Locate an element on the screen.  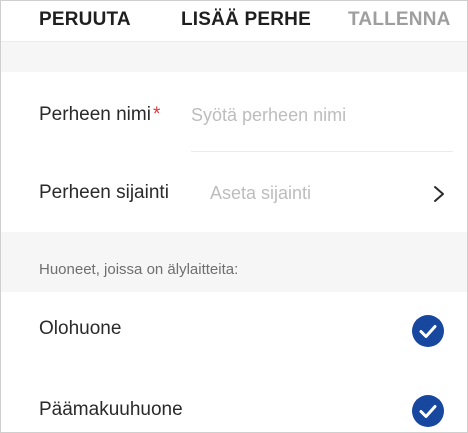
rooms-section-header: Huoneet, joissa on älylaitteita: is located at coordinates (234, 262).